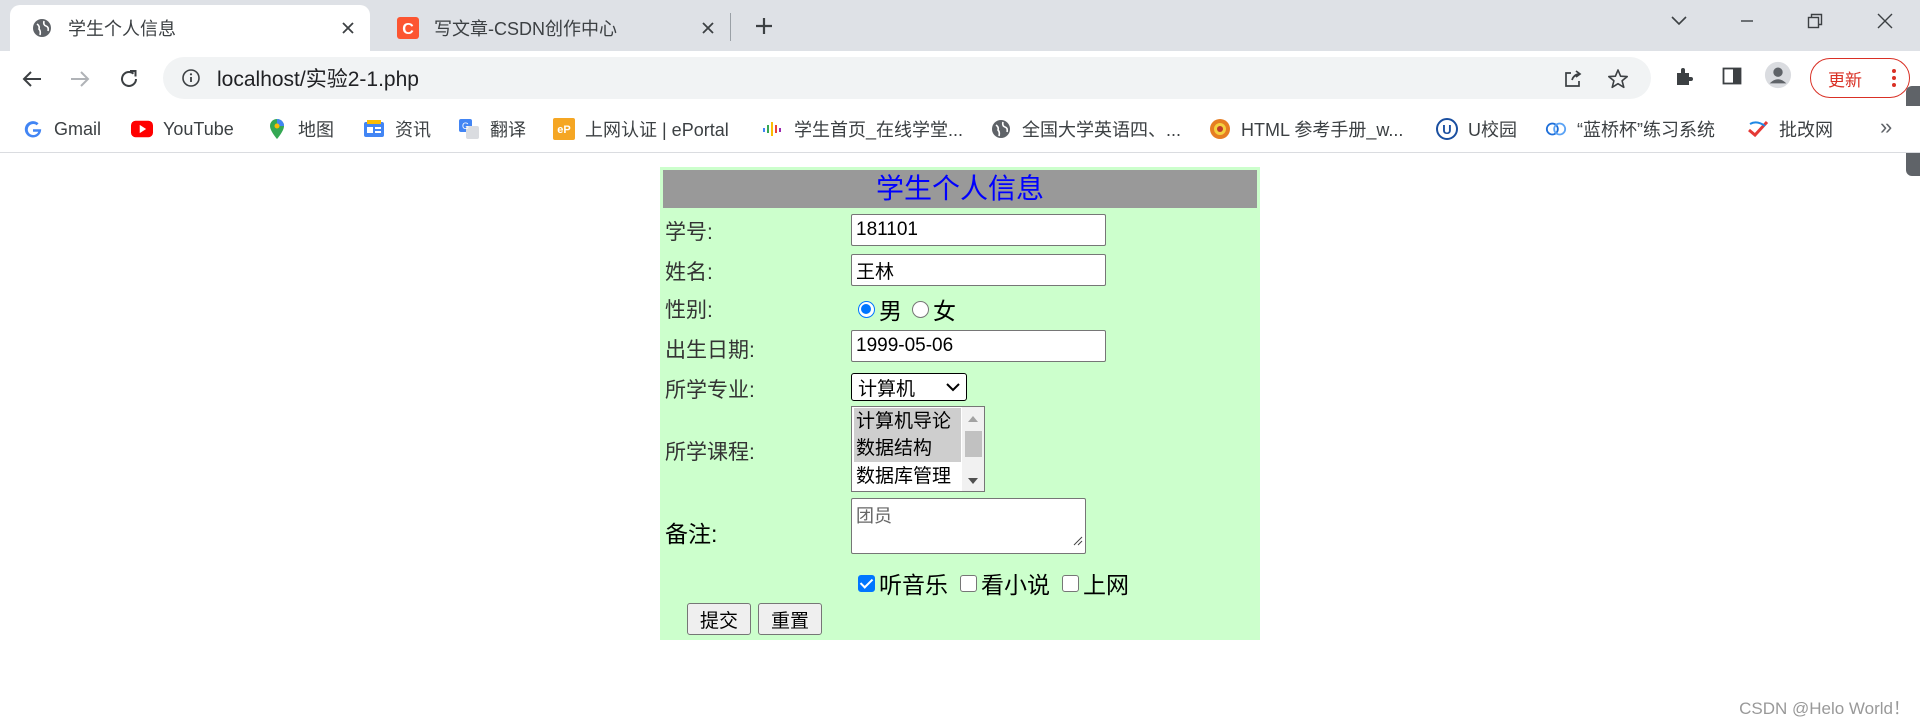 The image size is (1920, 723). I want to click on bookmark-ucampus: U U校园, so click(1476, 129).